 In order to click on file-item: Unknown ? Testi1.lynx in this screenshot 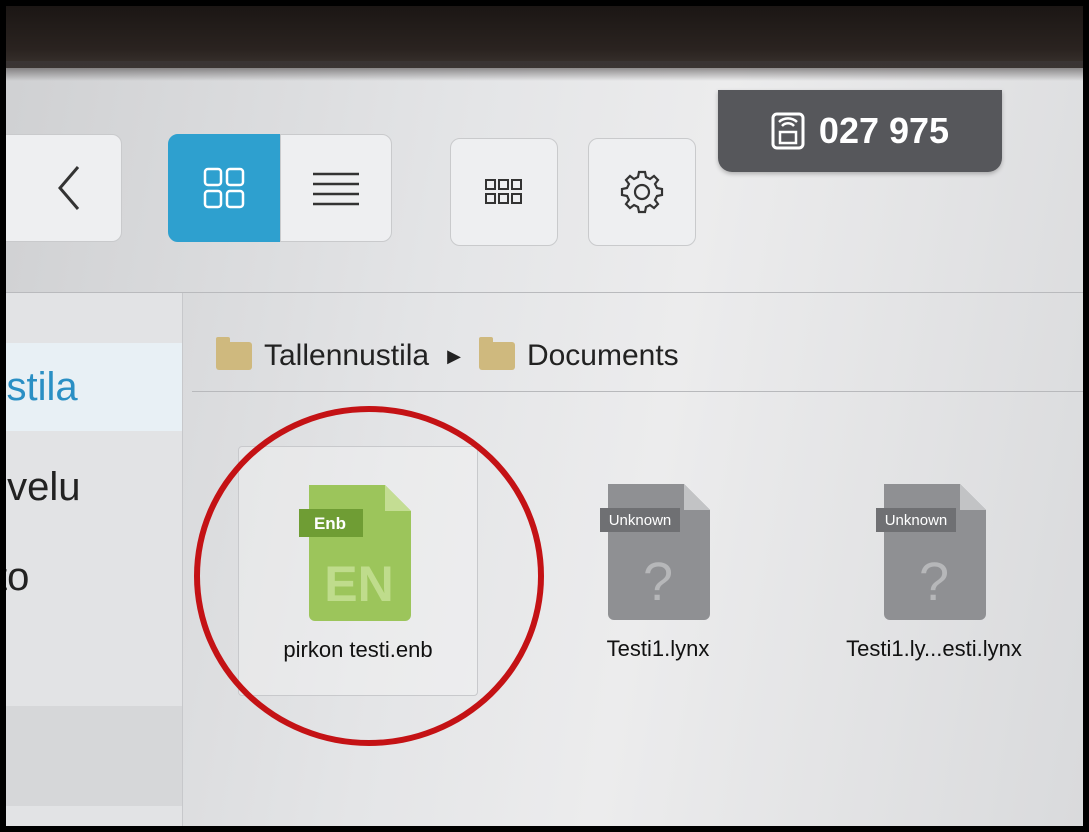, I will do `click(658, 571)`.